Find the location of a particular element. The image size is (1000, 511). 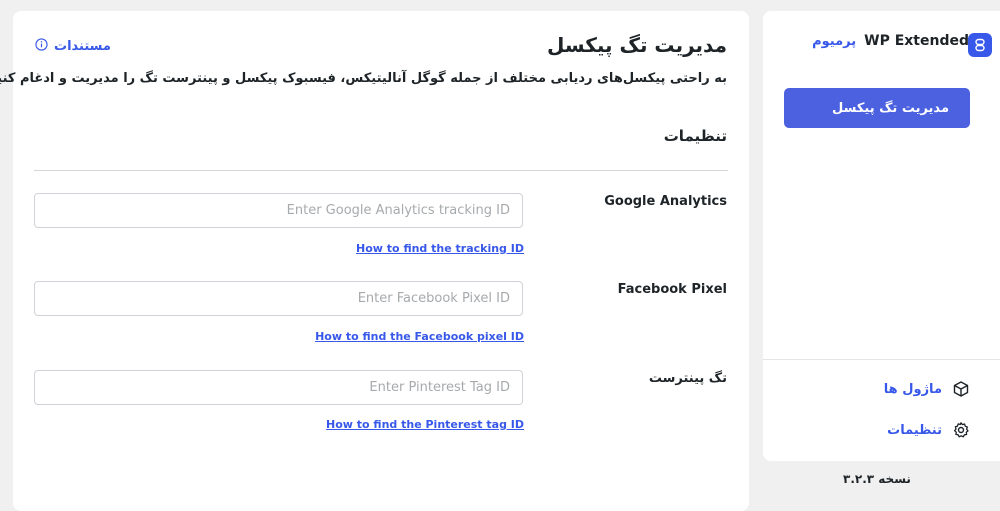

facebook-pixel-help-link: How to find the Facebook pixel ID is located at coordinates (419, 336).